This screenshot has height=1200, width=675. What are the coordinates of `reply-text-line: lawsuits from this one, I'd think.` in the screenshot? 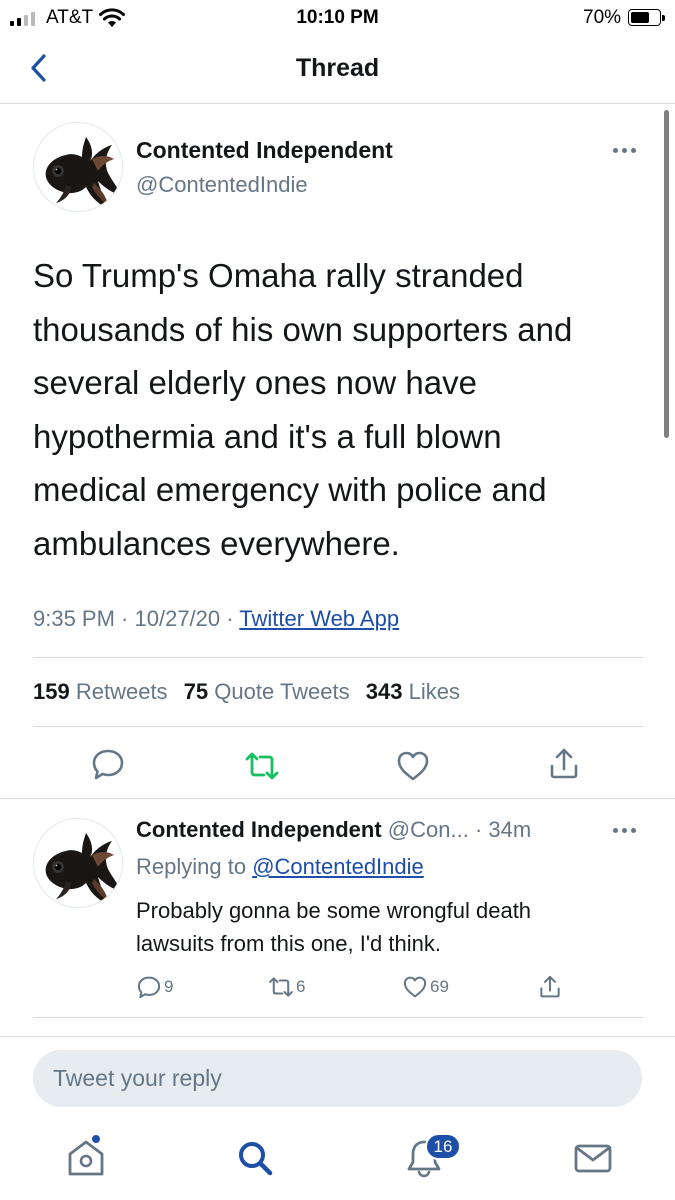 It's located at (288, 943).